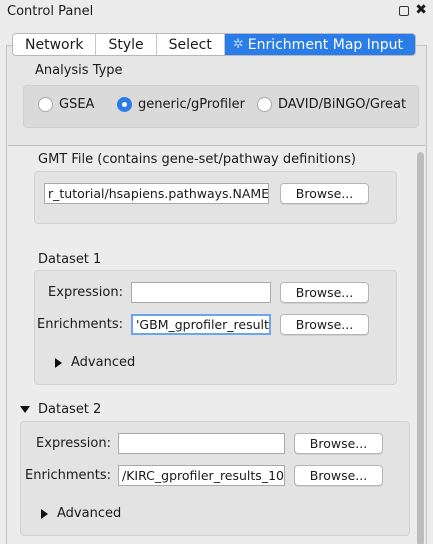 The width and height of the screenshot is (433, 544). I want to click on analysis-type-group: GSEA generic/gProfiler DAVID/BiNGO/Great, so click(221, 106).